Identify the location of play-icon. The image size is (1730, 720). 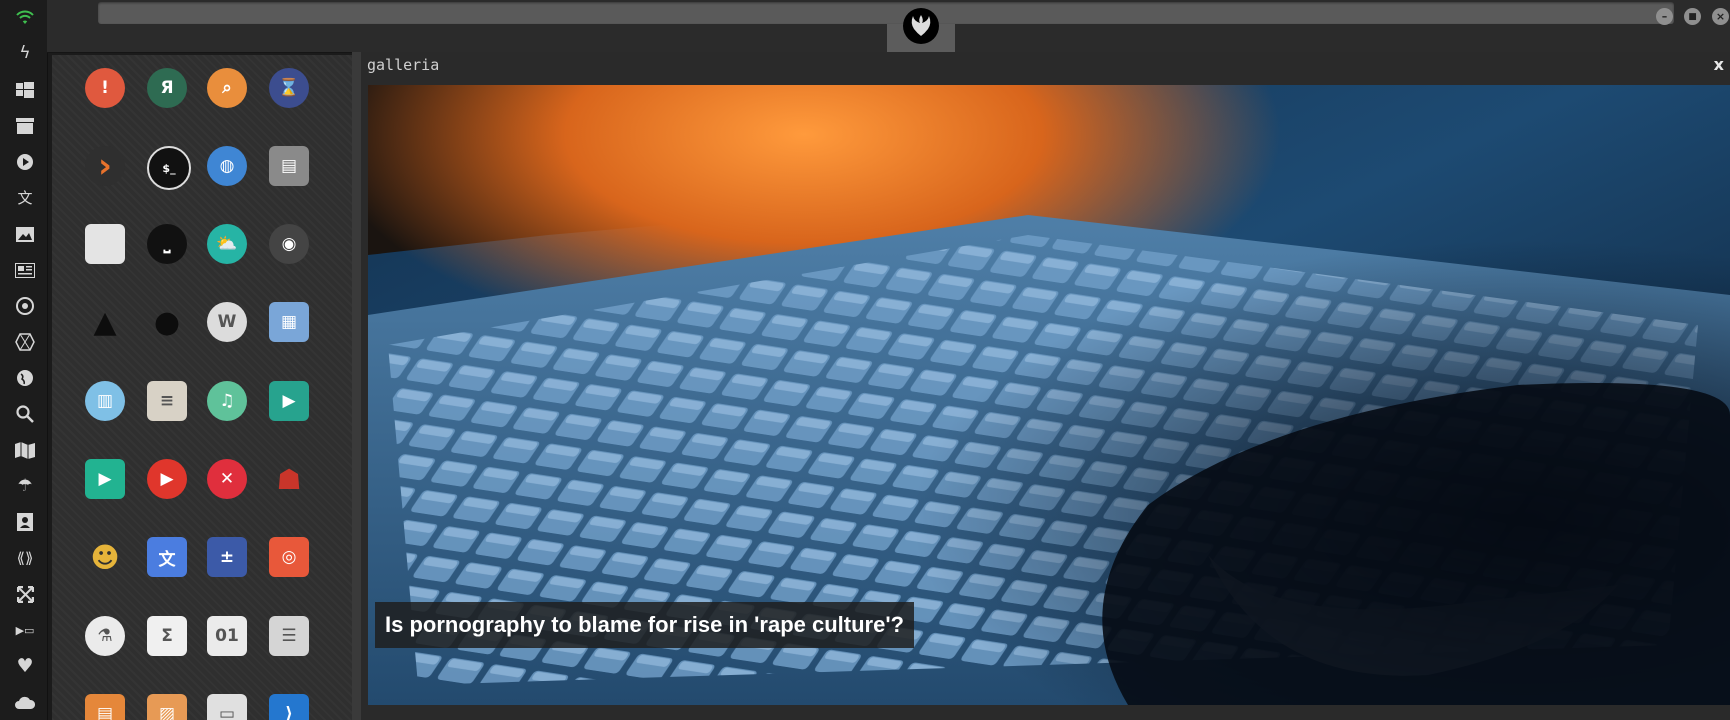
(25, 162).